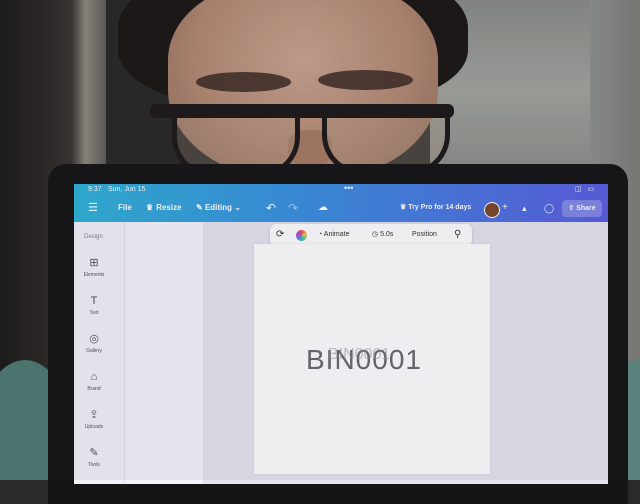 The height and width of the screenshot is (504, 640). I want to click on sidebar-item-label: Text, so click(94, 313).